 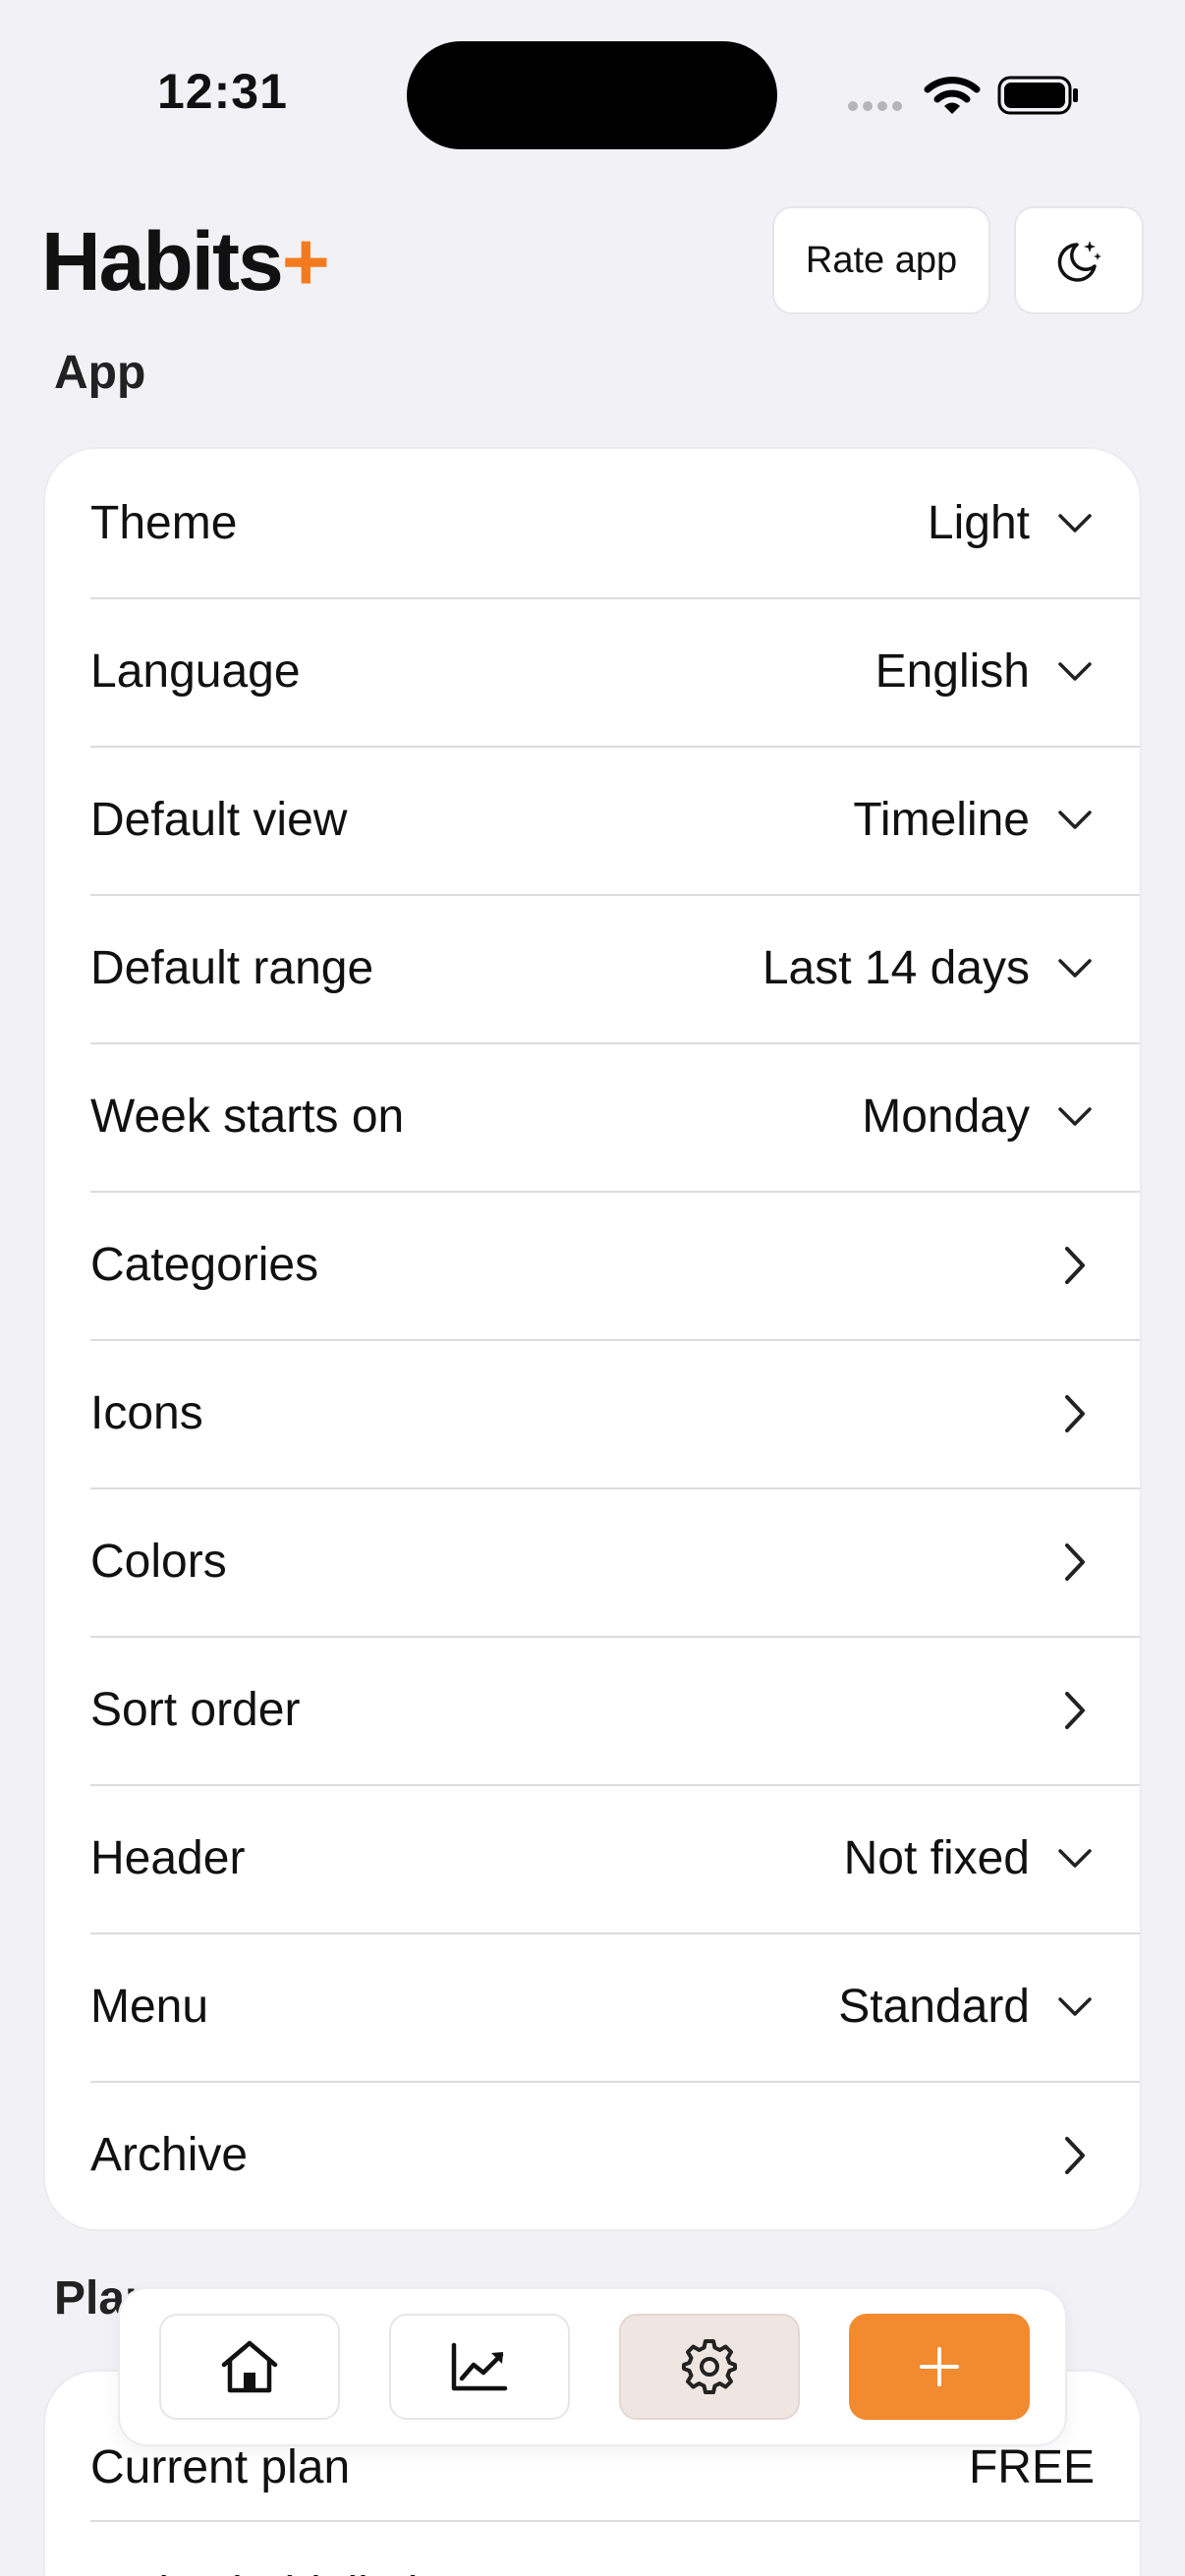 What do you see at coordinates (592, 1413) in the screenshot?
I see `row-icons: Icons` at bounding box center [592, 1413].